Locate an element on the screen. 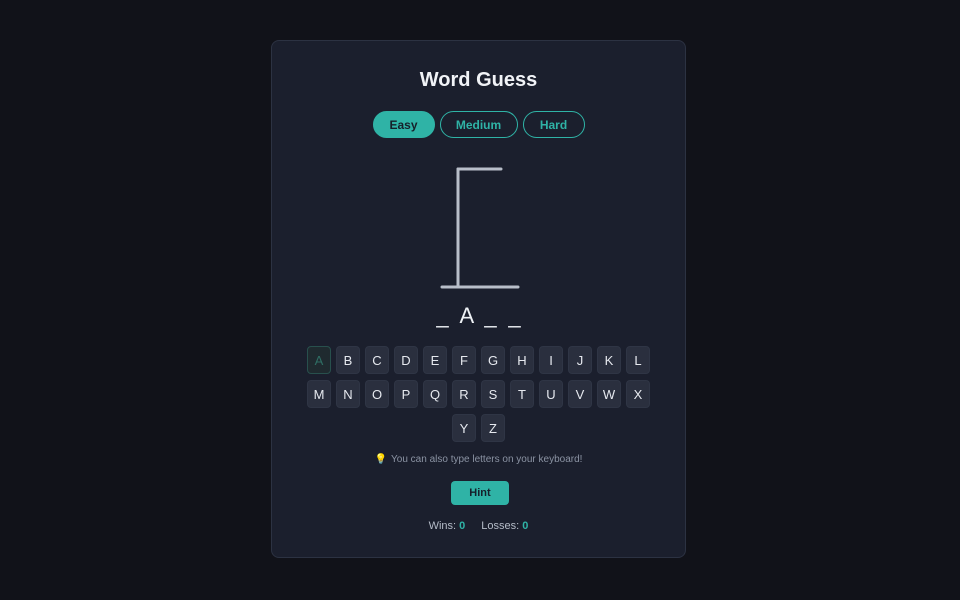 The height and width of the screenshot is (600, 960). key-d: D is located at coordinates (406, 360).